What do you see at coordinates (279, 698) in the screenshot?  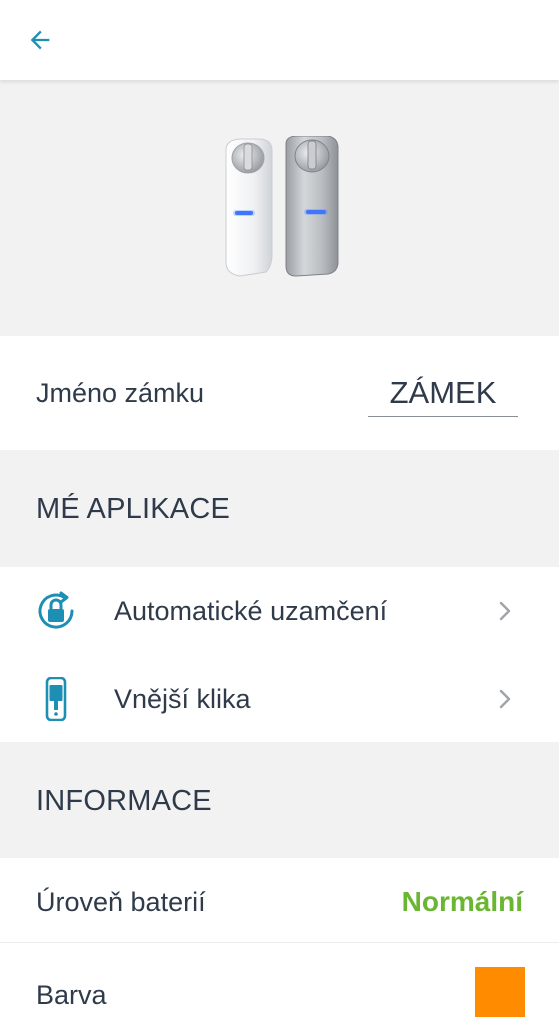 I see `outer-handle-row: Vnější klika` at bounding box center [279, 698].